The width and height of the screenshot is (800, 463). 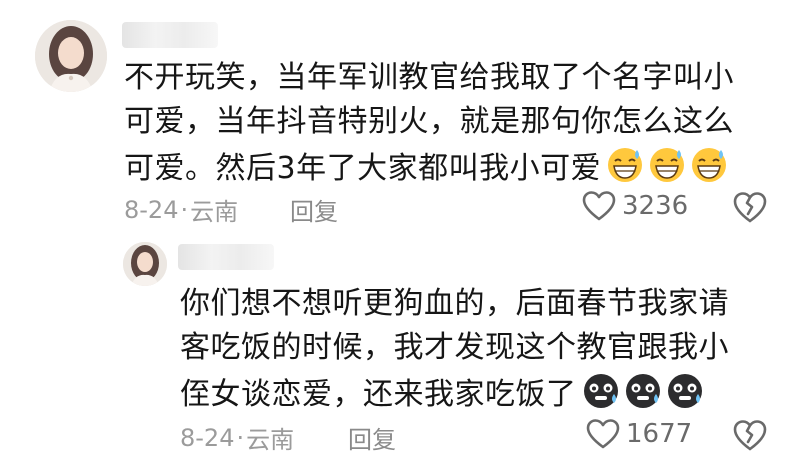 What do you see at coordinates (429, 121) in the screenshot?
I see `comment-line: 可爱，当年抖音特别火，就是那句你怎么这么` at bounding box center [429, 121].